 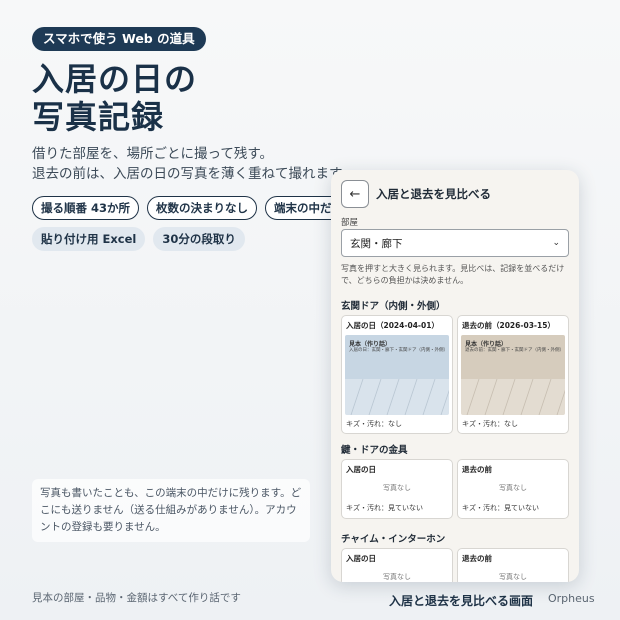 I want to click on tag-shooting-order: 撮る順番 43か所, so click(x=86, y=208).